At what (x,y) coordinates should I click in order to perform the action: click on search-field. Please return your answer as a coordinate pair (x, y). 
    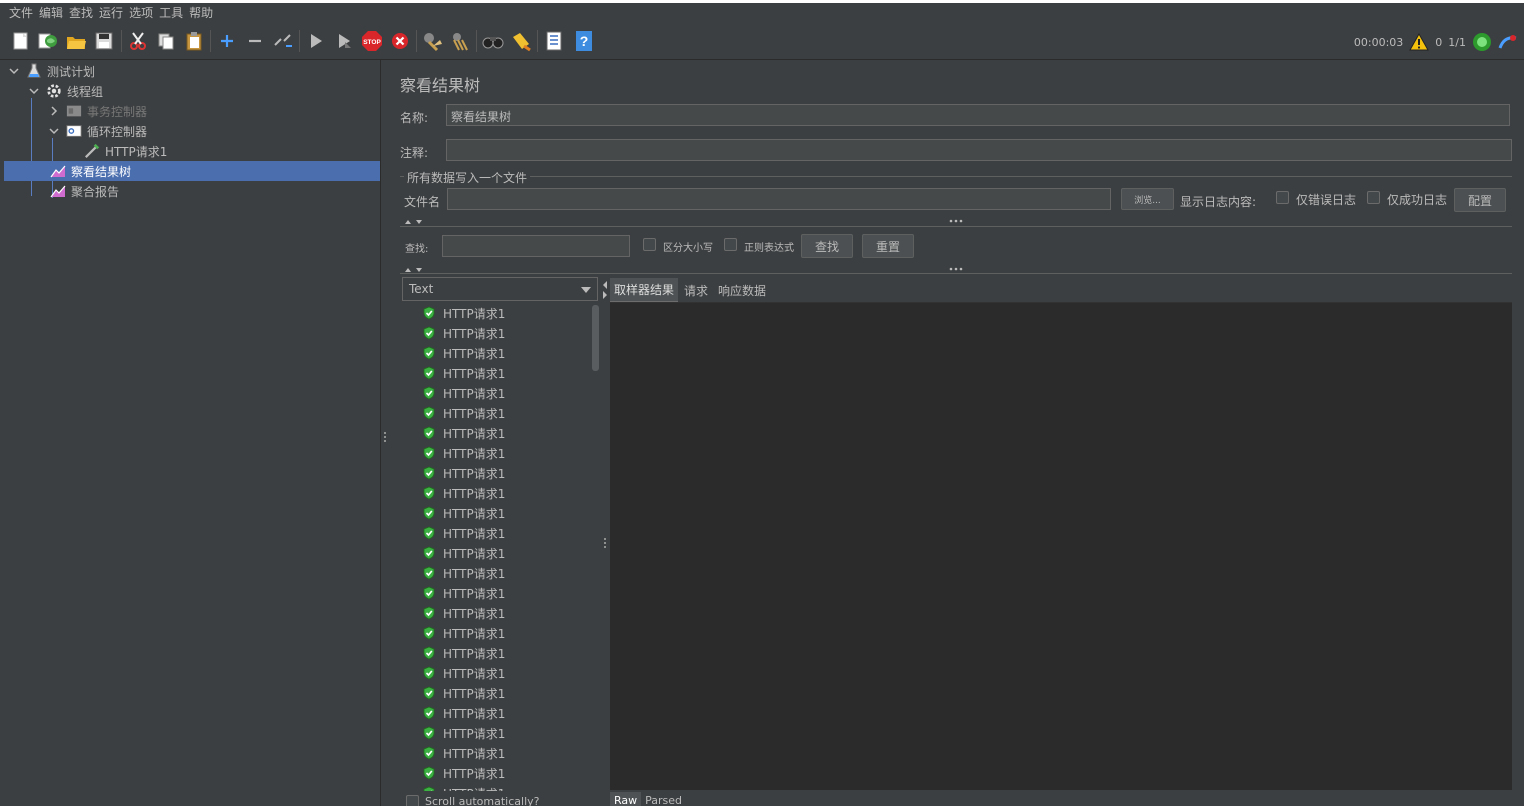
    Looking at the image, I should click on (536, 246).